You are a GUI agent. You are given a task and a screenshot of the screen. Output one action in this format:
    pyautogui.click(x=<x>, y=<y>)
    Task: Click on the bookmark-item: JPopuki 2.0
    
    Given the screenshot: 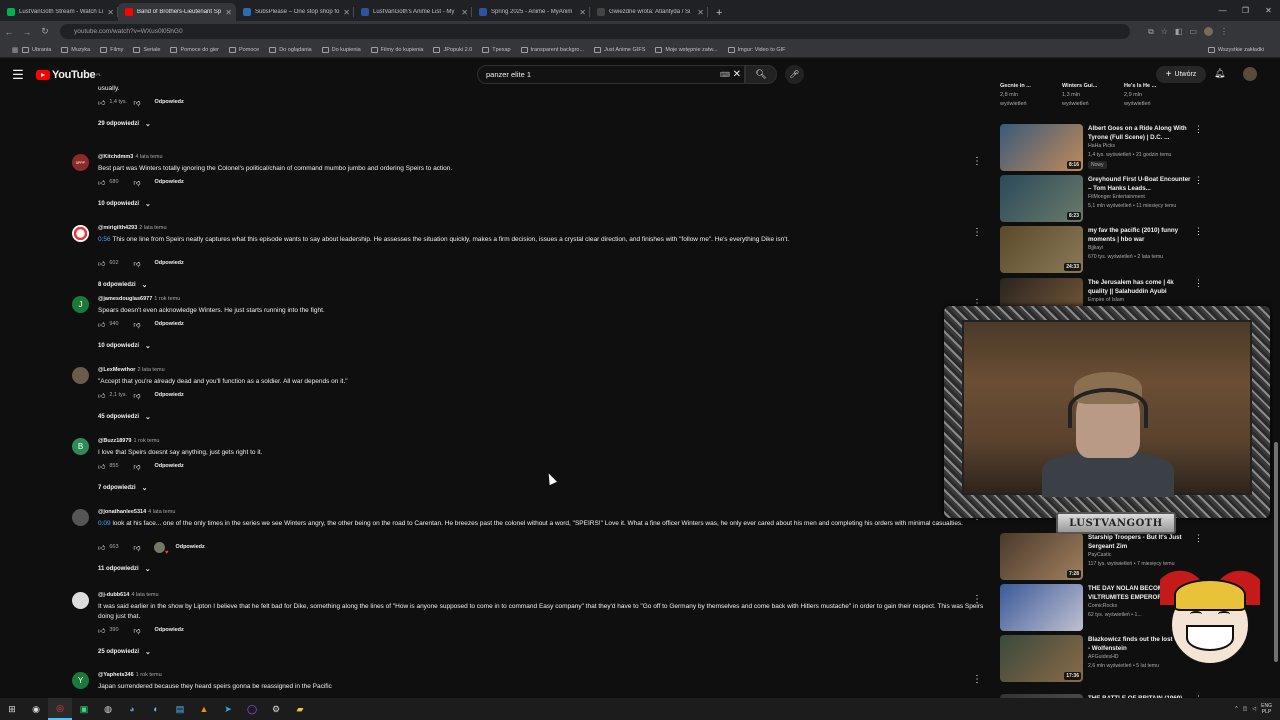 What is the action you would take?
    pyautogui.click(x=452, y=49)
    